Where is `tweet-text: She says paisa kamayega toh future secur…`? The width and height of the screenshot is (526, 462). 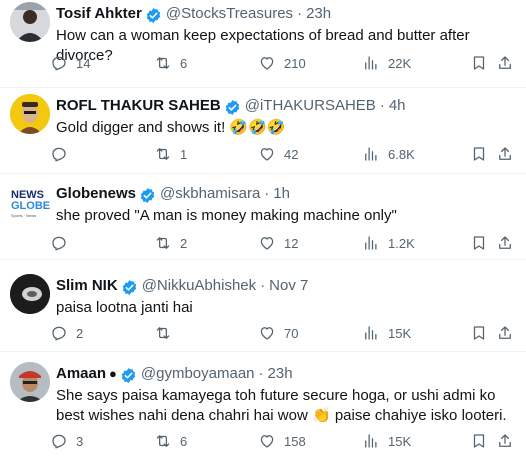 tweet-text: She says paisa kamayega toh future secur… is located at coordinates (281, 405).